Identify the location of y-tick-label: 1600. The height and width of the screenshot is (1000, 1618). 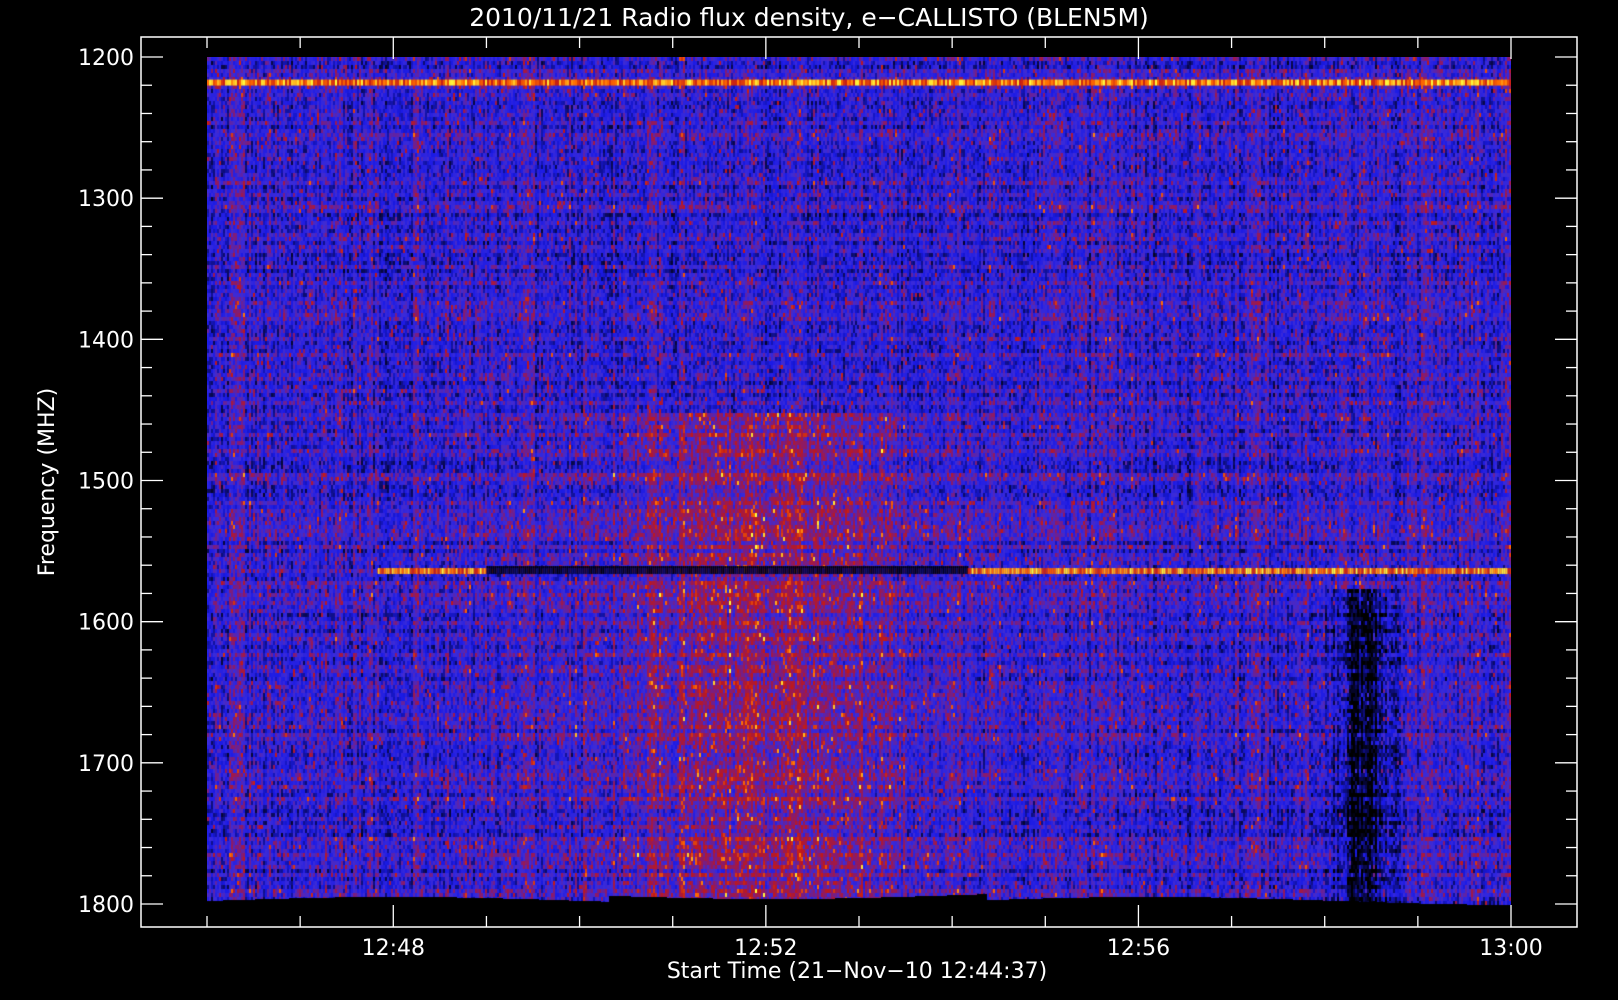
(106, 623).